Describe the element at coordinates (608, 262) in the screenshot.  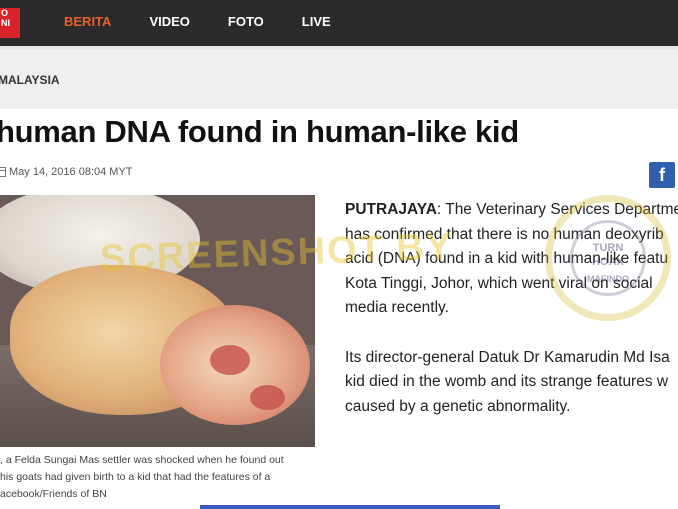
I see `watermark-badge-text: HOAX` at that location.